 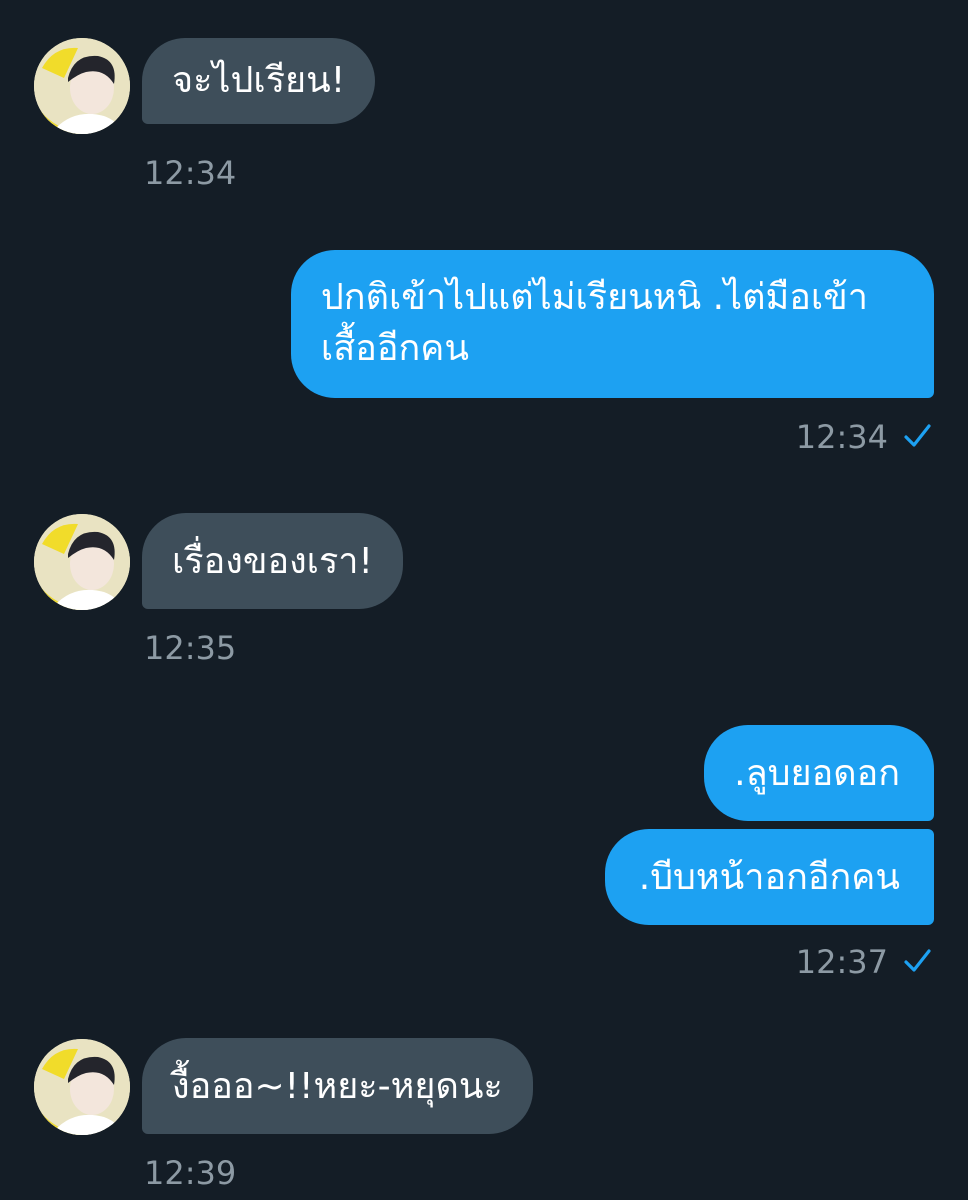 What do you see at coordinates (394, 348) in the screenshot?
I see `message-text-line: เสื้ออีกคน` at bounding box center [394, 348].